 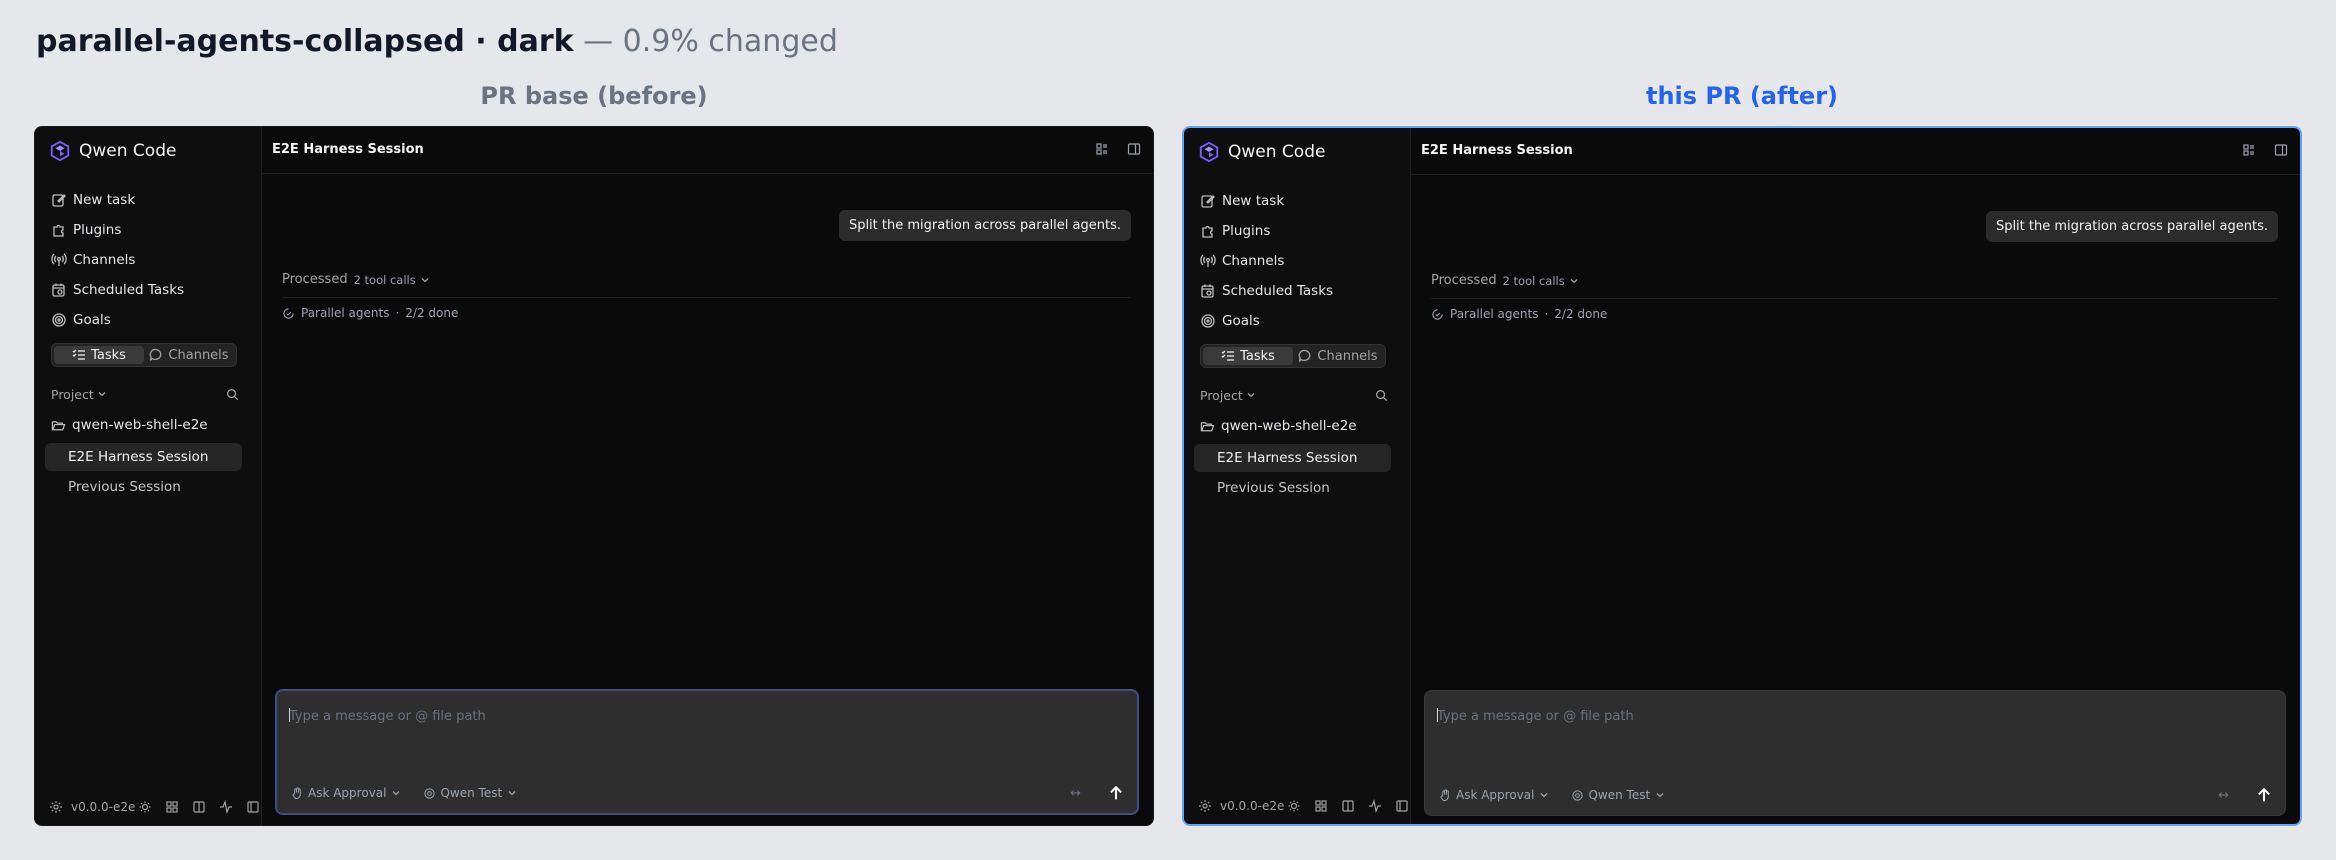 What do you see at coordinates (1294, 395) in the screenshot?
I see `project-header: Project` at bounding box center [1294, 395].